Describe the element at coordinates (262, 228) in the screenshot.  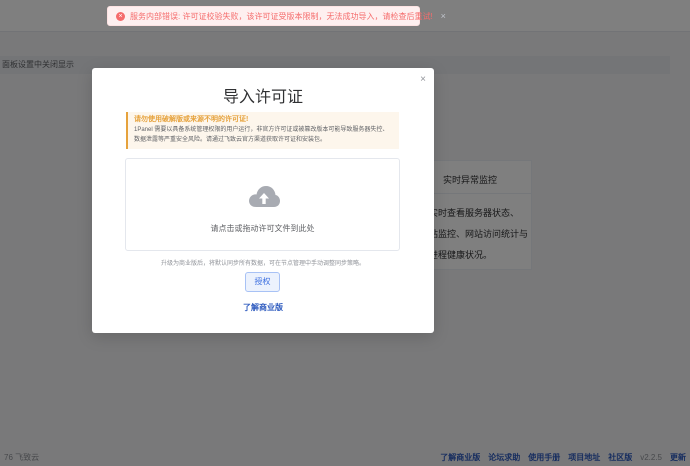
I see `upload-instruction: 请点击或拖动许可文件到此处` at that location.